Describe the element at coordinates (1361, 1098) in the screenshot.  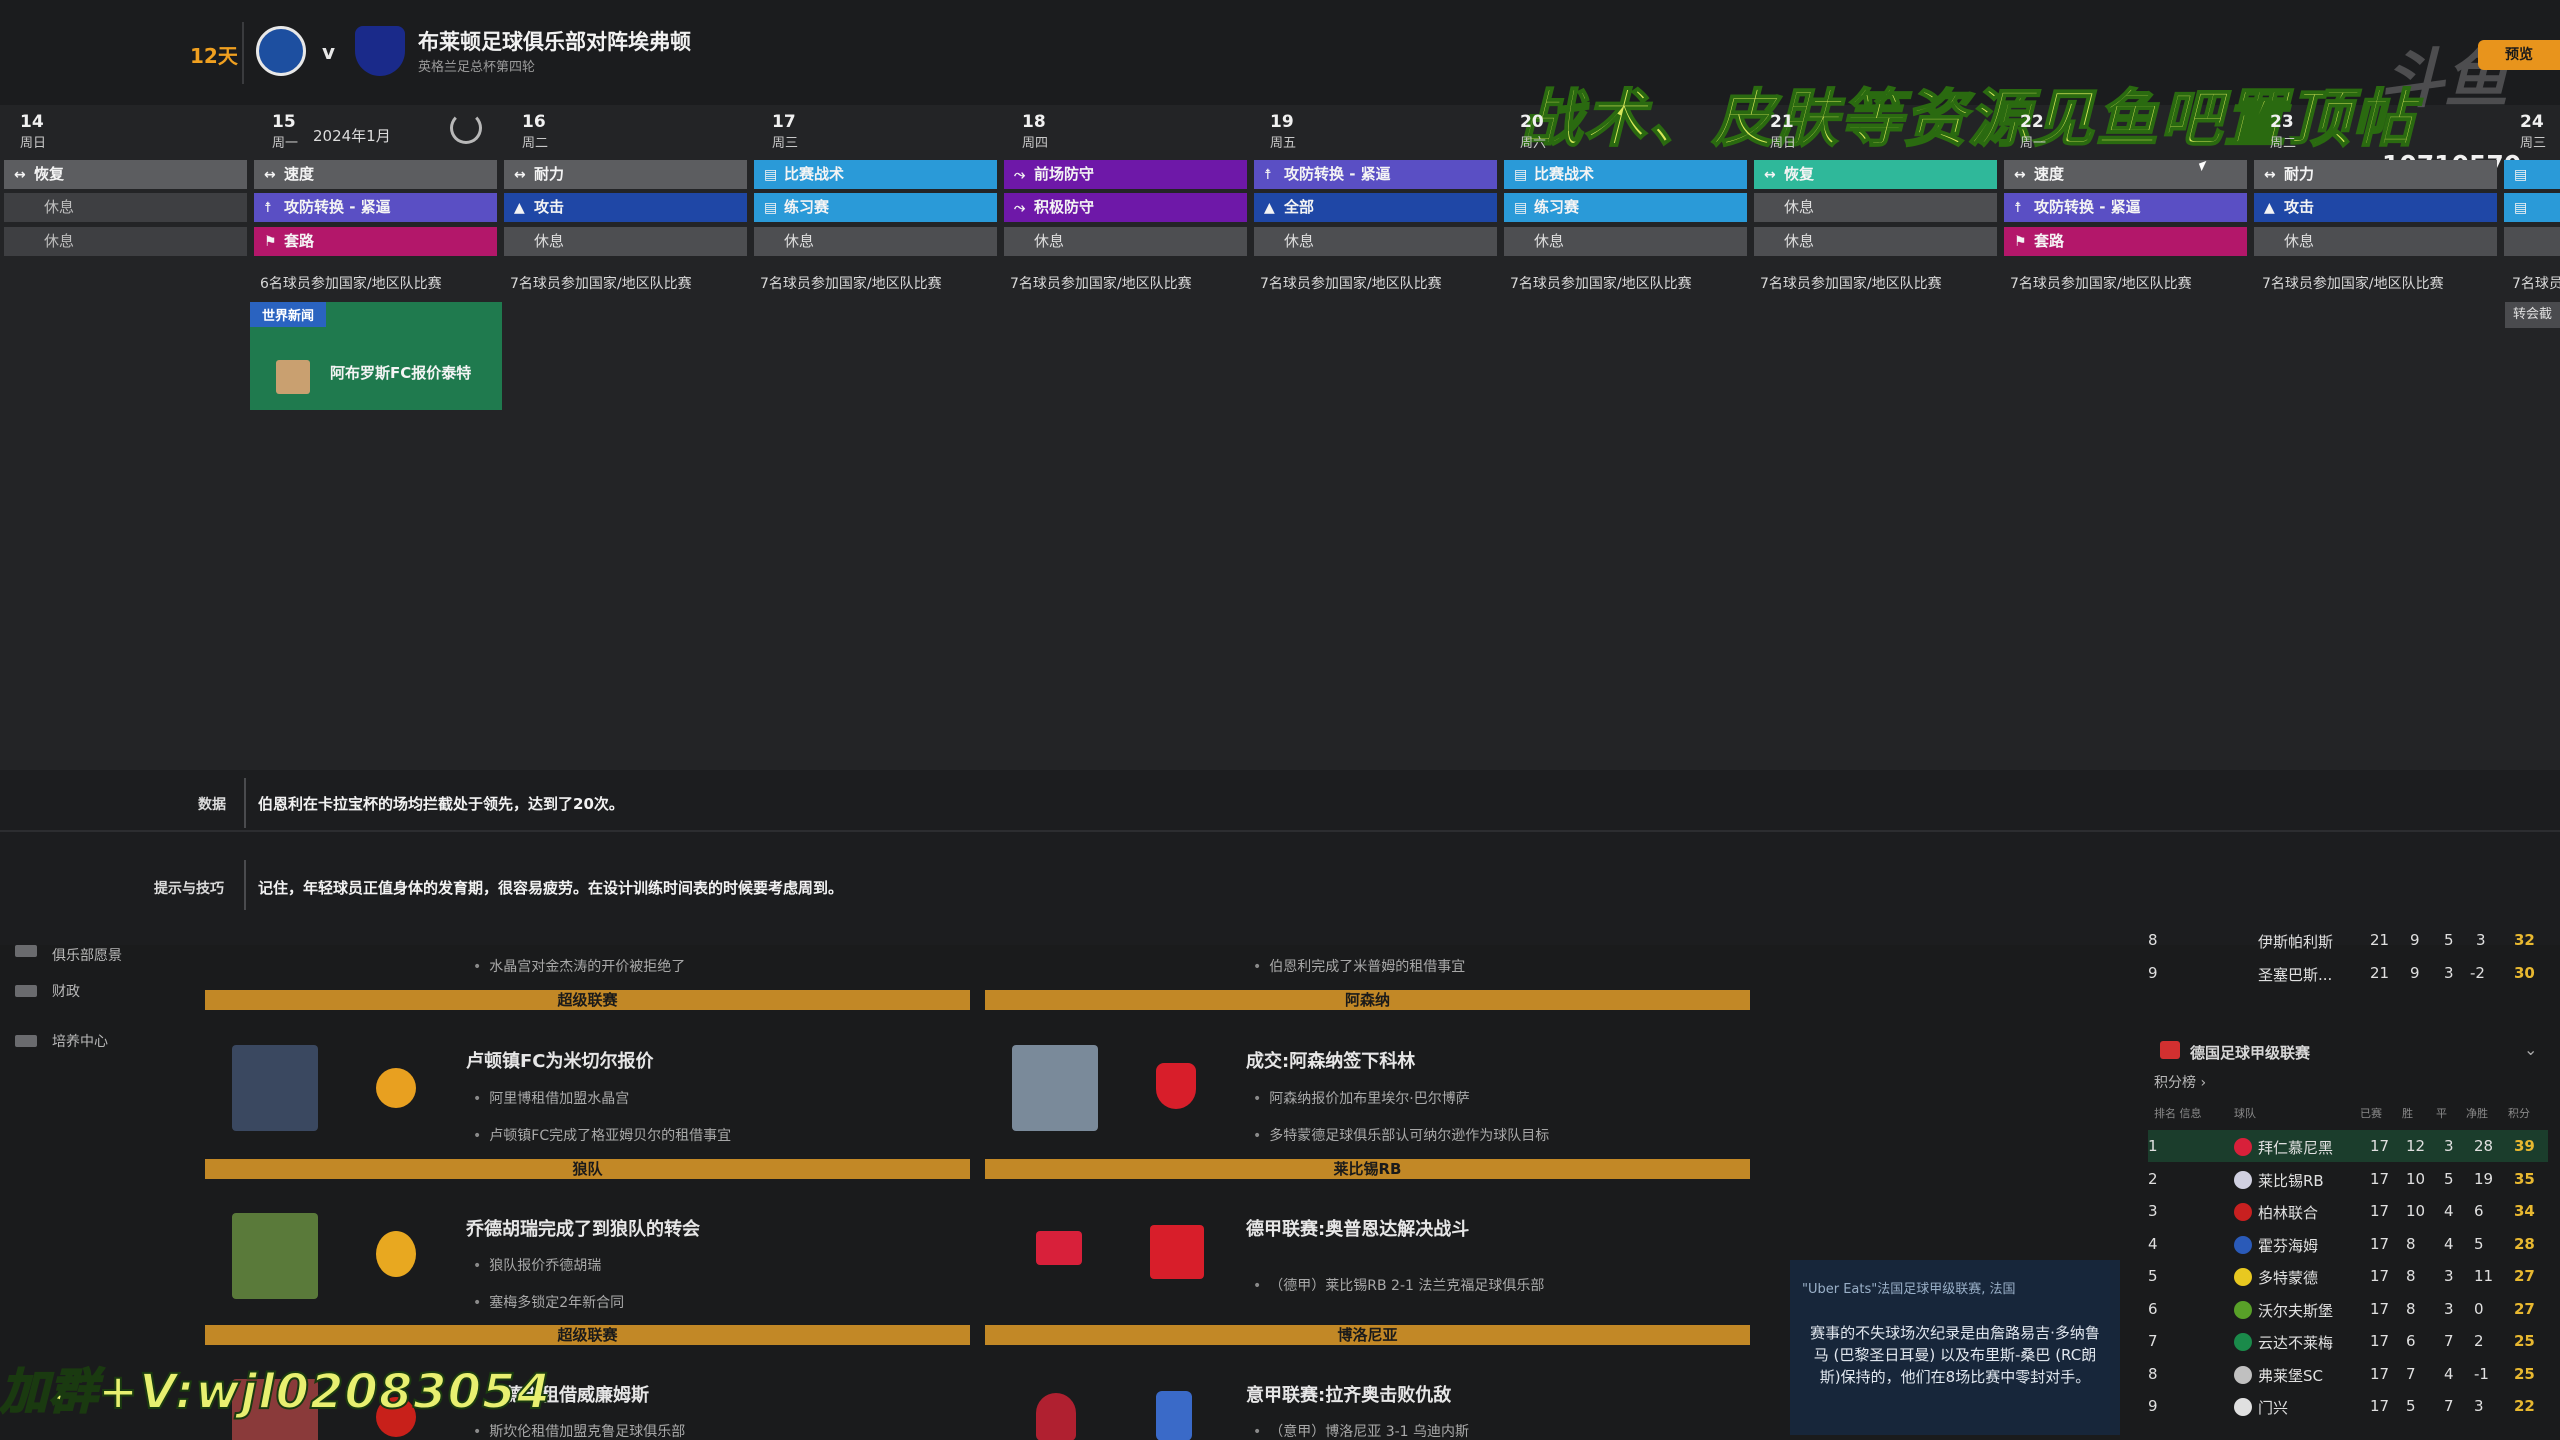
I see `news-bullet: 阿森纳报价加布里埃尔·巴尔博萨` at that location.